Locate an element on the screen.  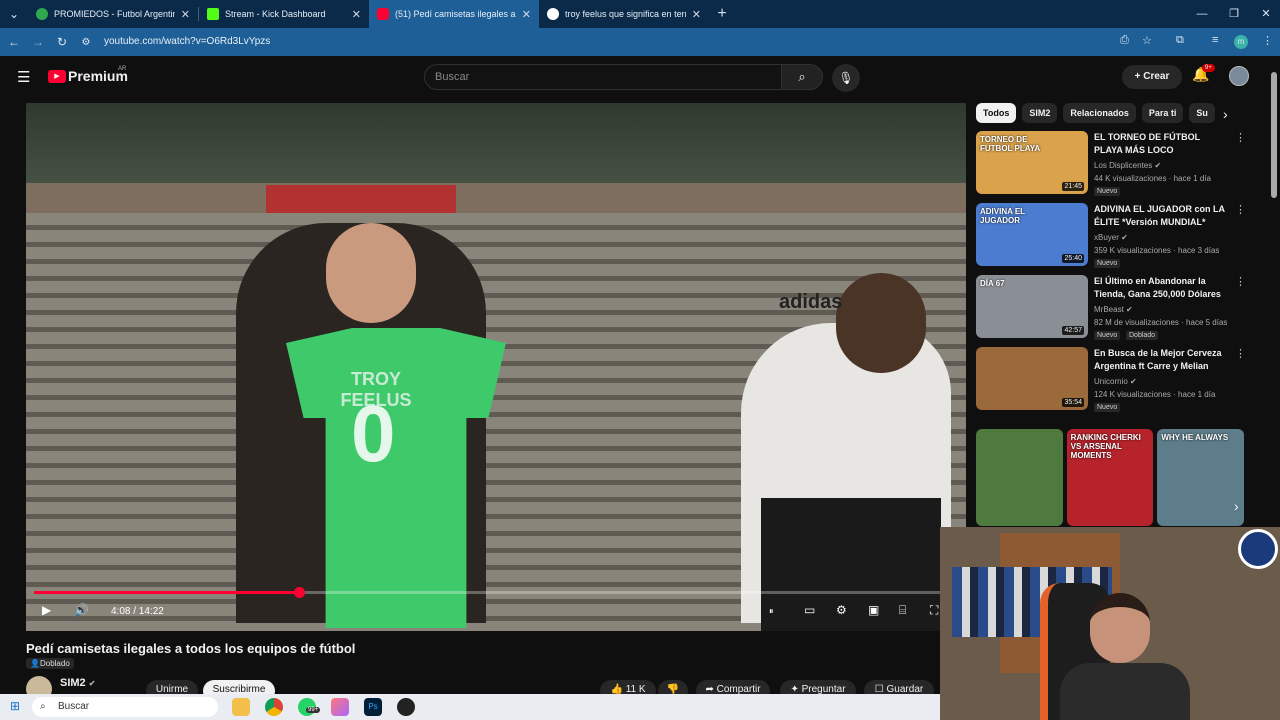
webcam-logo is located at coordinates (1258, 549).